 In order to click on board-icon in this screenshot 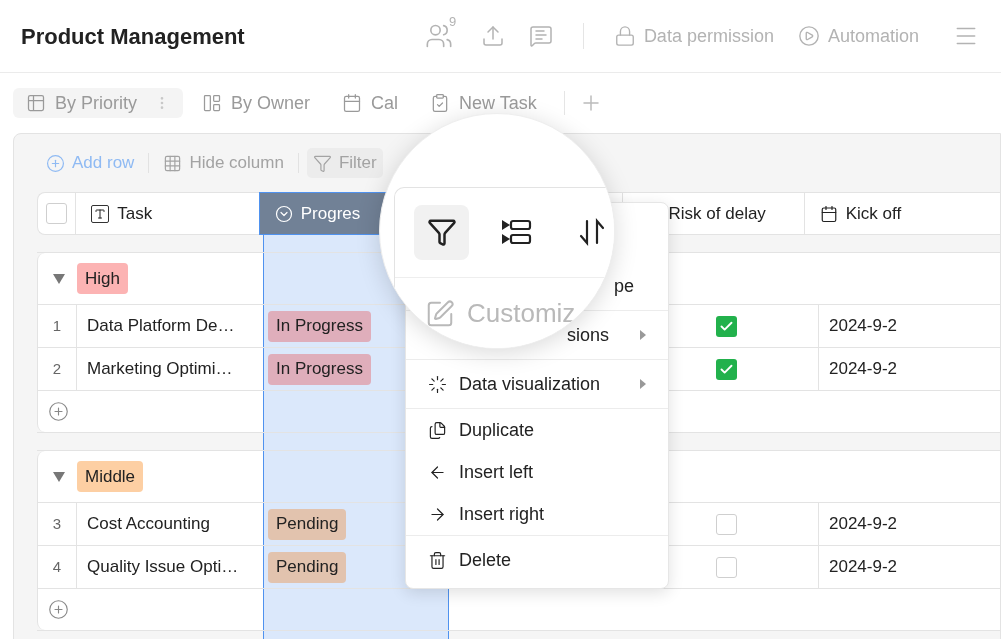, I will do `click(212, 103)`.